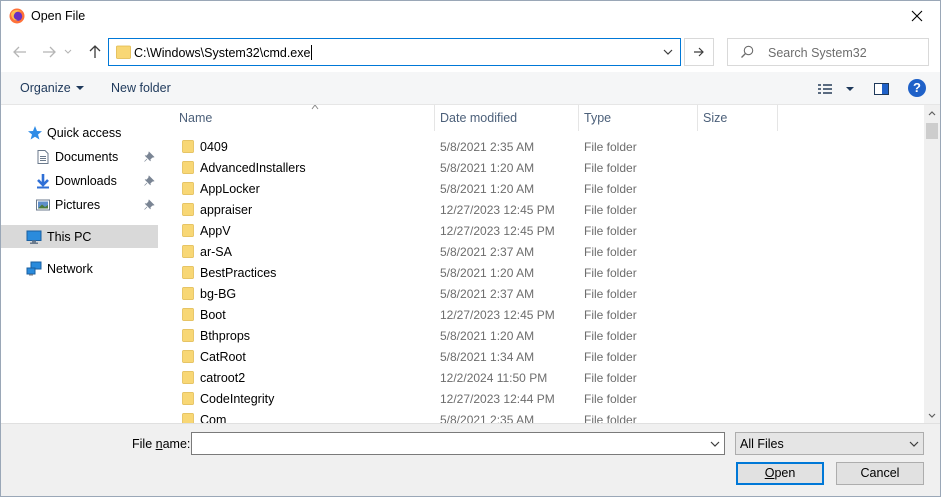 The image size is (941, 497). Describe the element at coordinates (70, 269) in the screenshot. I see `nav-item-label: Network` at that location.